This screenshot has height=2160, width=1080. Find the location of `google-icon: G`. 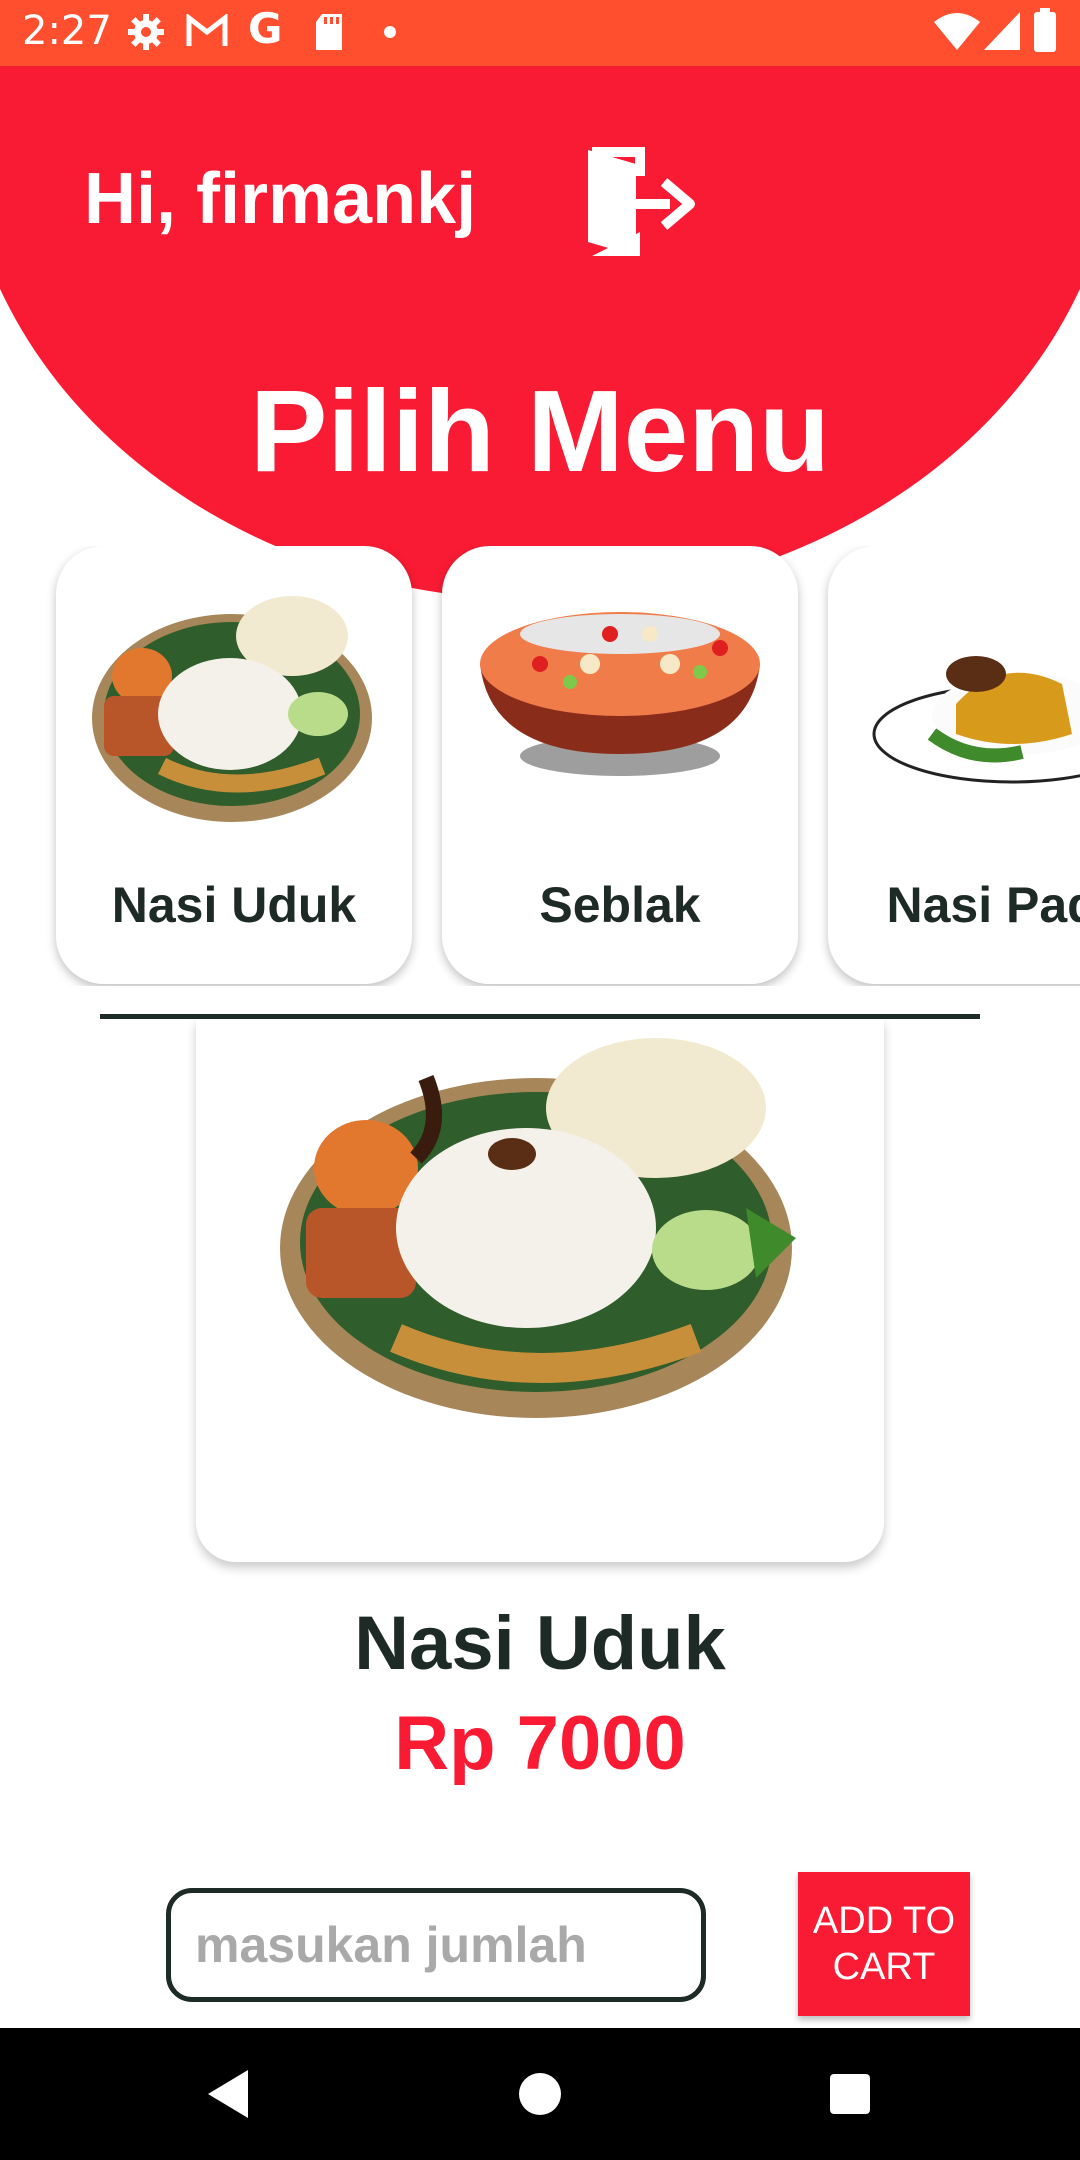

google-icon: G is located at coordinates (265, 28).